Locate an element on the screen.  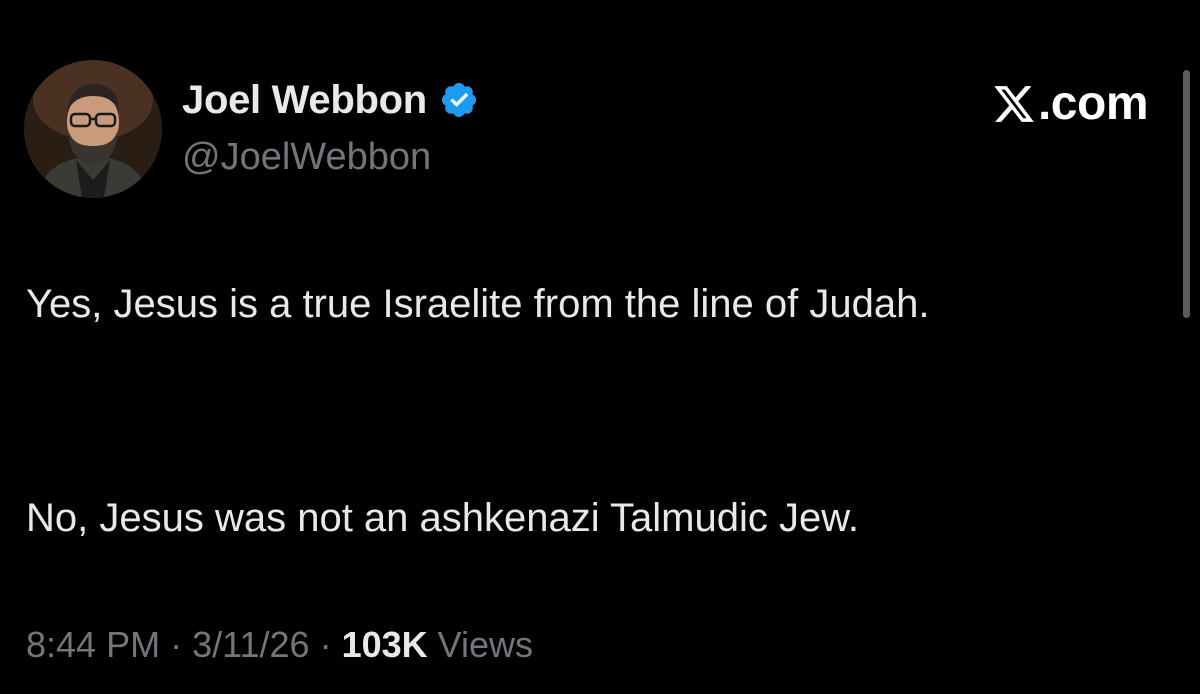
avatar-portrait is located at coordinates (93, 129).